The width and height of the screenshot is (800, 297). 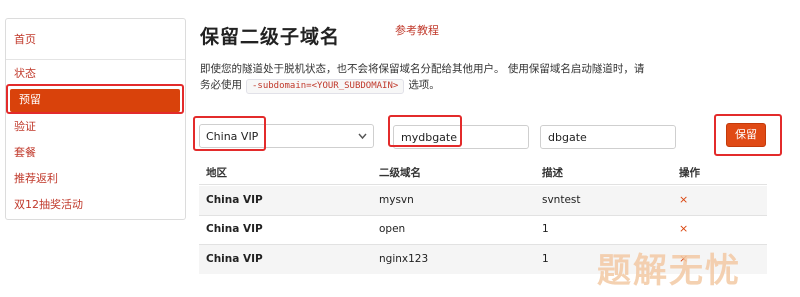 I want to click on table-row: China VIP mysvn svntest ×, so click(x=483, y=200).